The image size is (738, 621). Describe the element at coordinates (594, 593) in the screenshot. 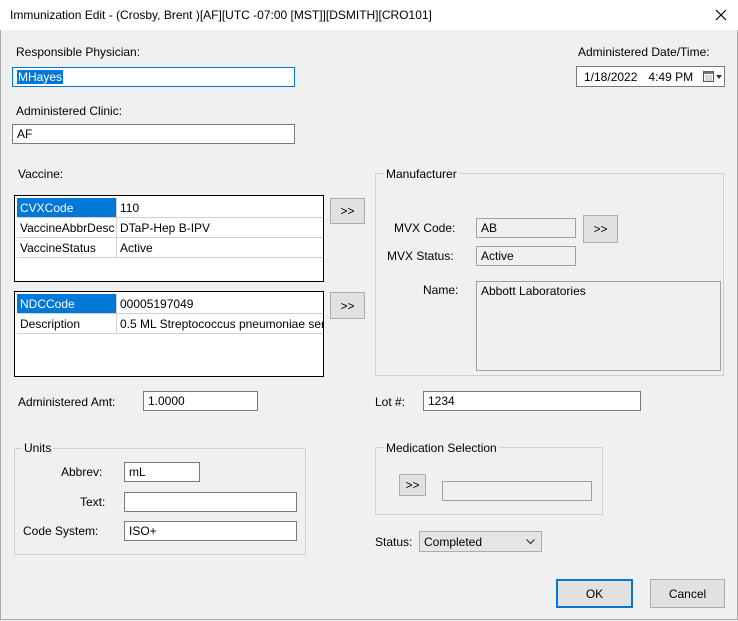

I see `ok-button: OK` at that location.